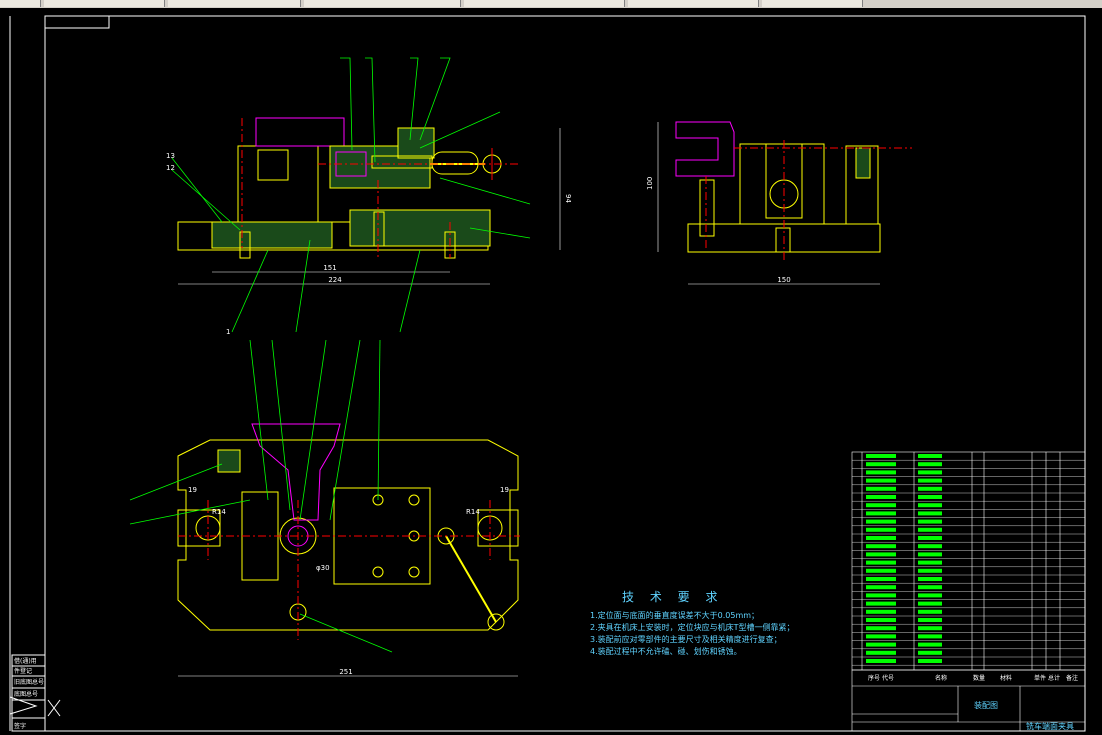 This screenshot has height=735, width=1102. Describe the element at coordinates (968, 560) in the screenshot. I see `parts-list-rows` at that location.